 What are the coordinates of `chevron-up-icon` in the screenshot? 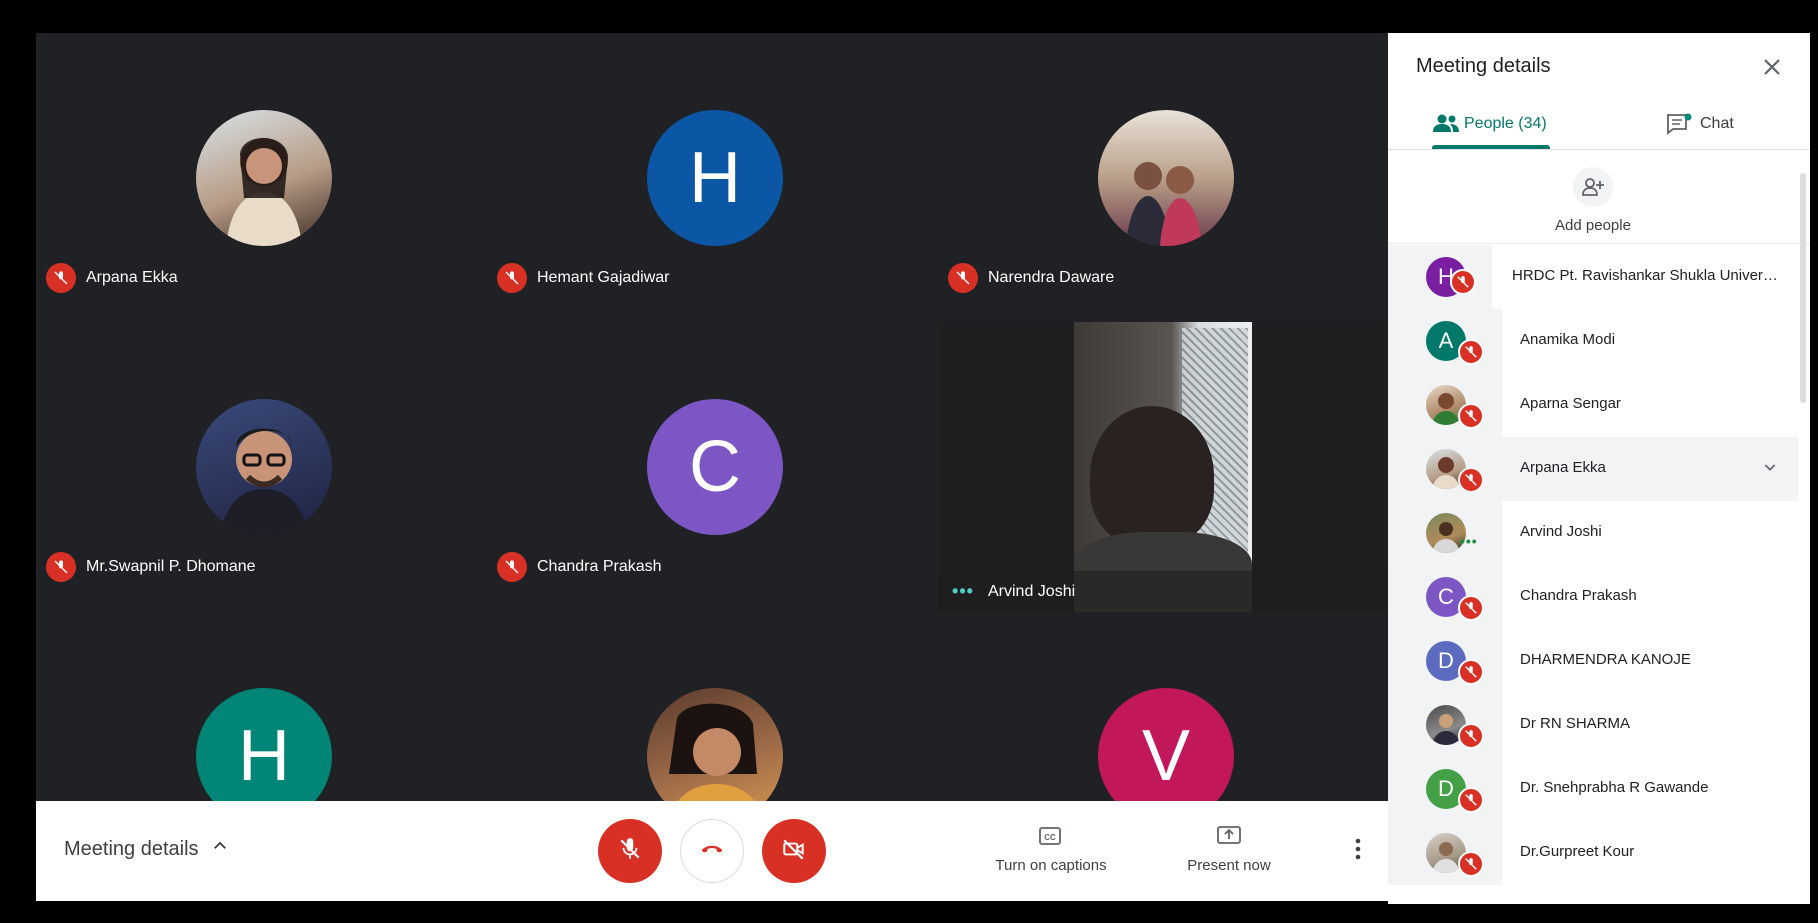 It's located at (220, 849).